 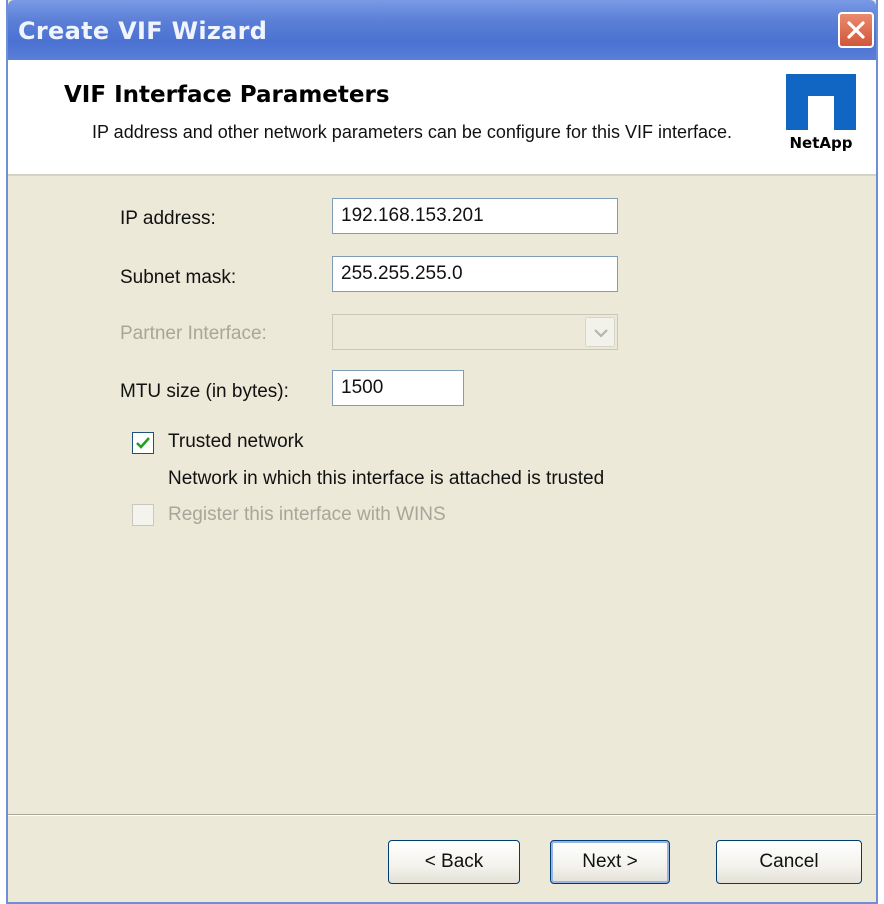 I want to click on subnet-mask-label: Subnet mask:, so click(x=178, y=277).